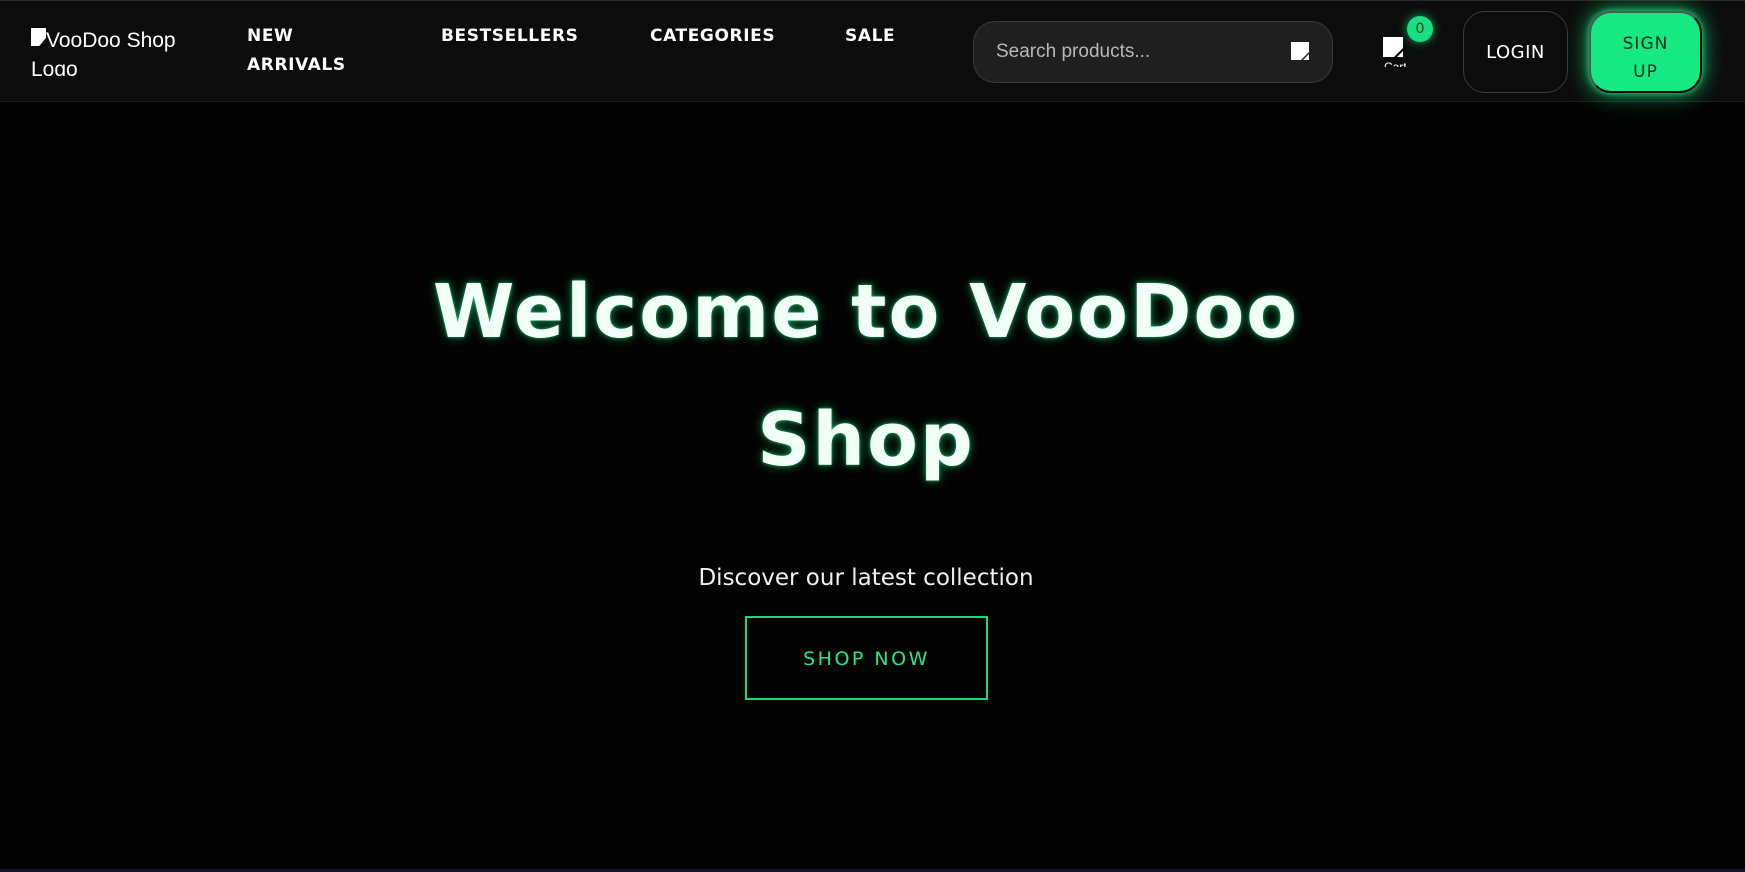  I want to click on site-logo-link: VooDoo Shop Logo, so click(111, 51).